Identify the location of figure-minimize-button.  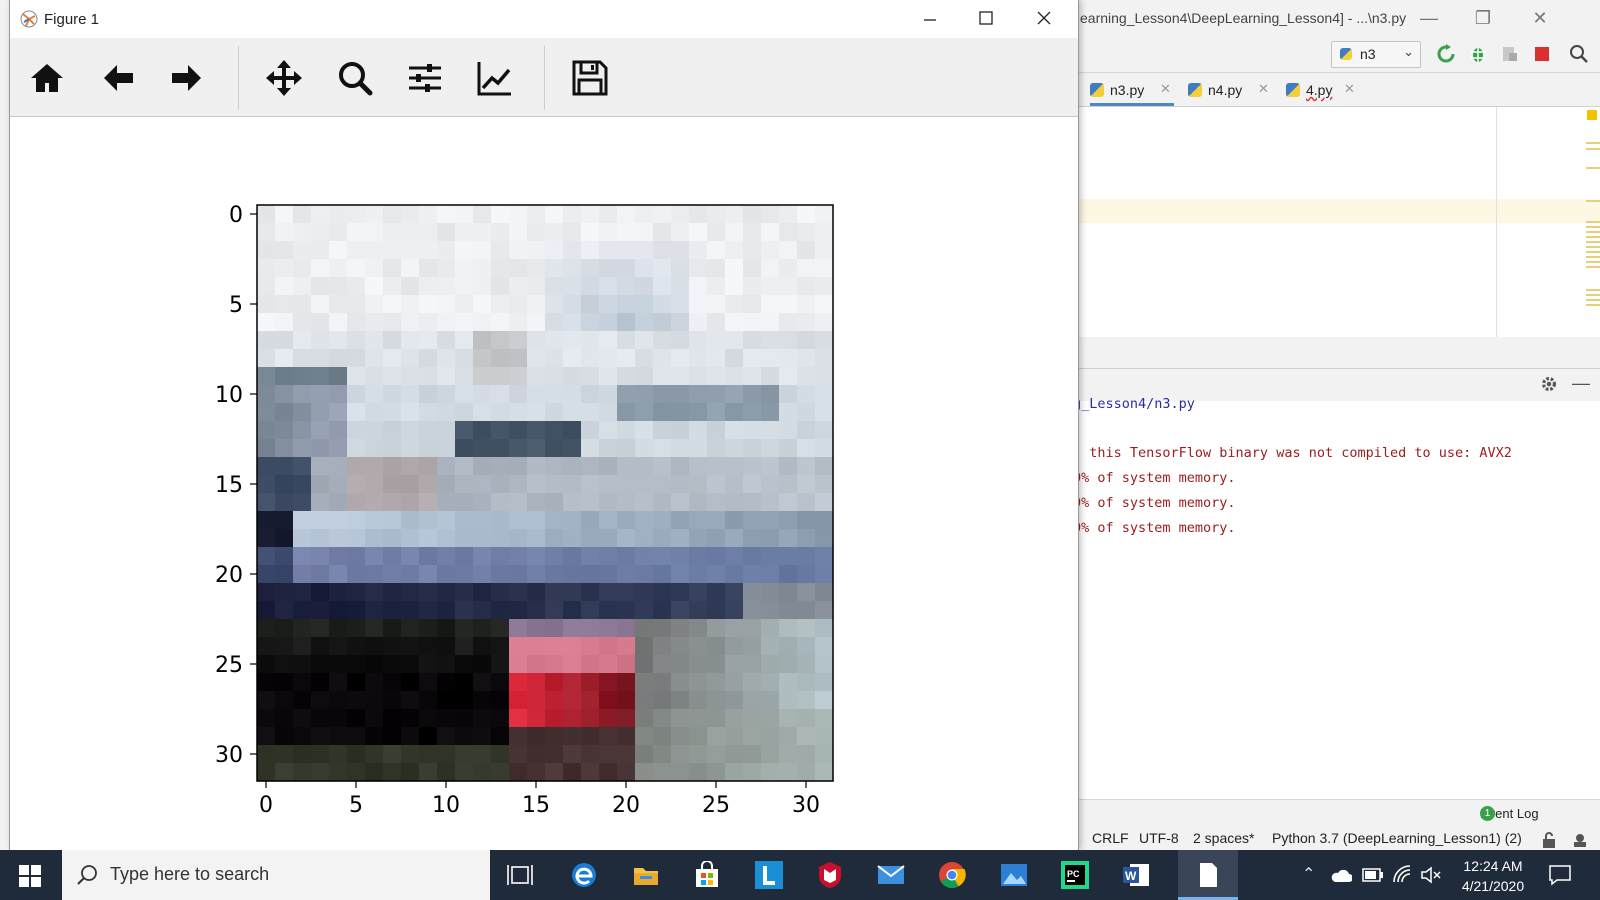
(930, 19).